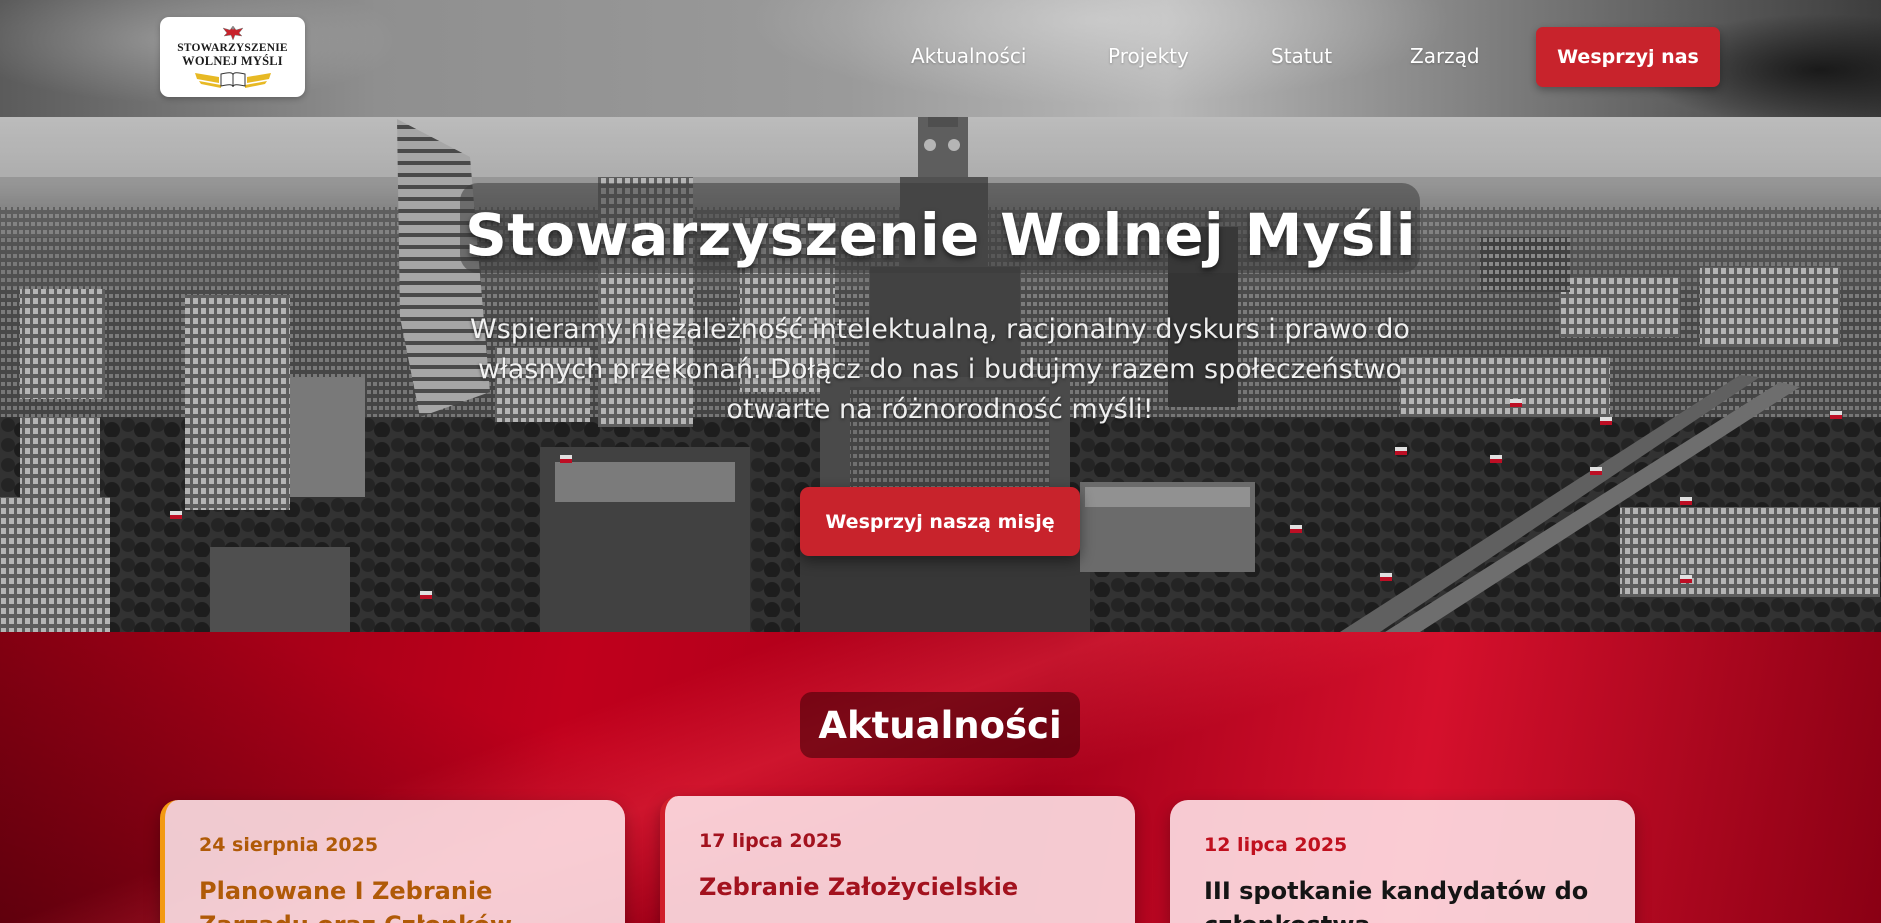 The width and height of the screenshot is (1881, 923). What do you see at coordinates (940, 235) in the screenshot?
I see `hero-title: Stowarzyszenie Wolnej Myśli` at bounding box center [940, 235].